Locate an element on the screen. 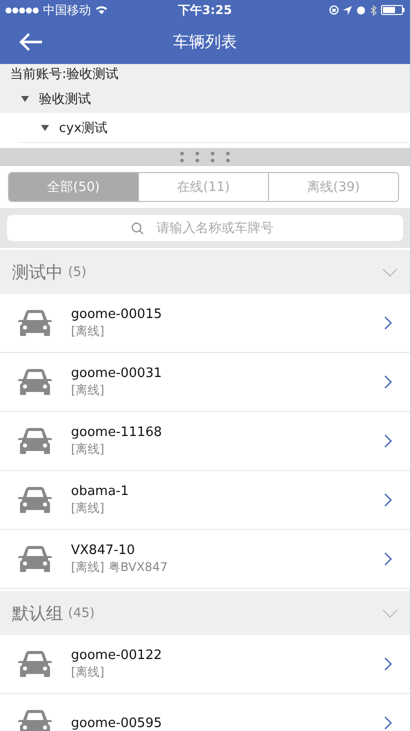  account-label: 当前账号:验收测试 is located at coordinates (205, 74).